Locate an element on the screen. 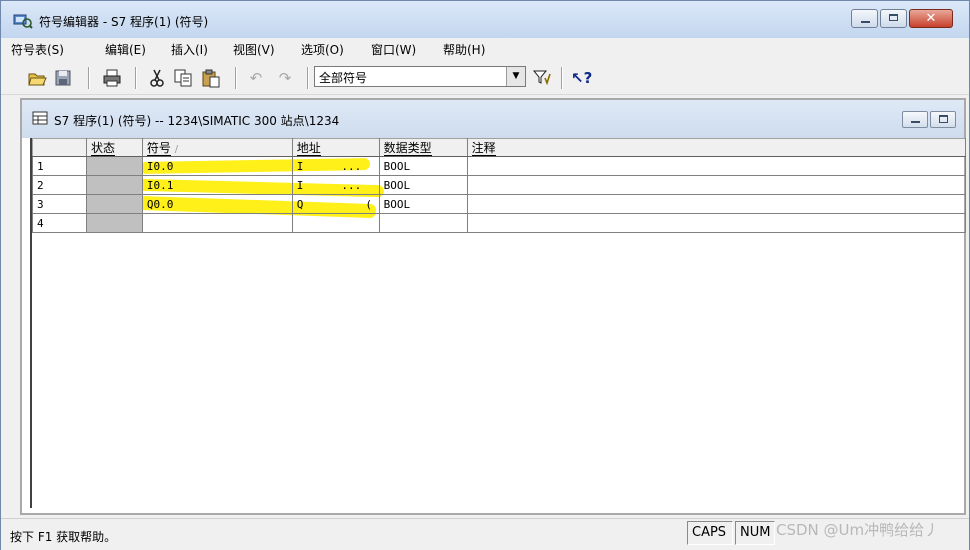  menu-window: 窗口(W) is located at coordinates (393, 49).